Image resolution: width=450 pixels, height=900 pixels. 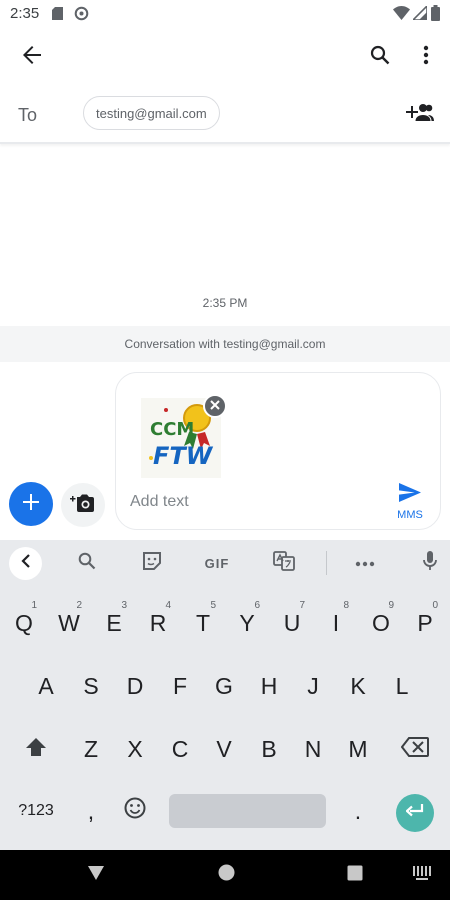 I want to click on shift-key, so click(x=36, y=749).